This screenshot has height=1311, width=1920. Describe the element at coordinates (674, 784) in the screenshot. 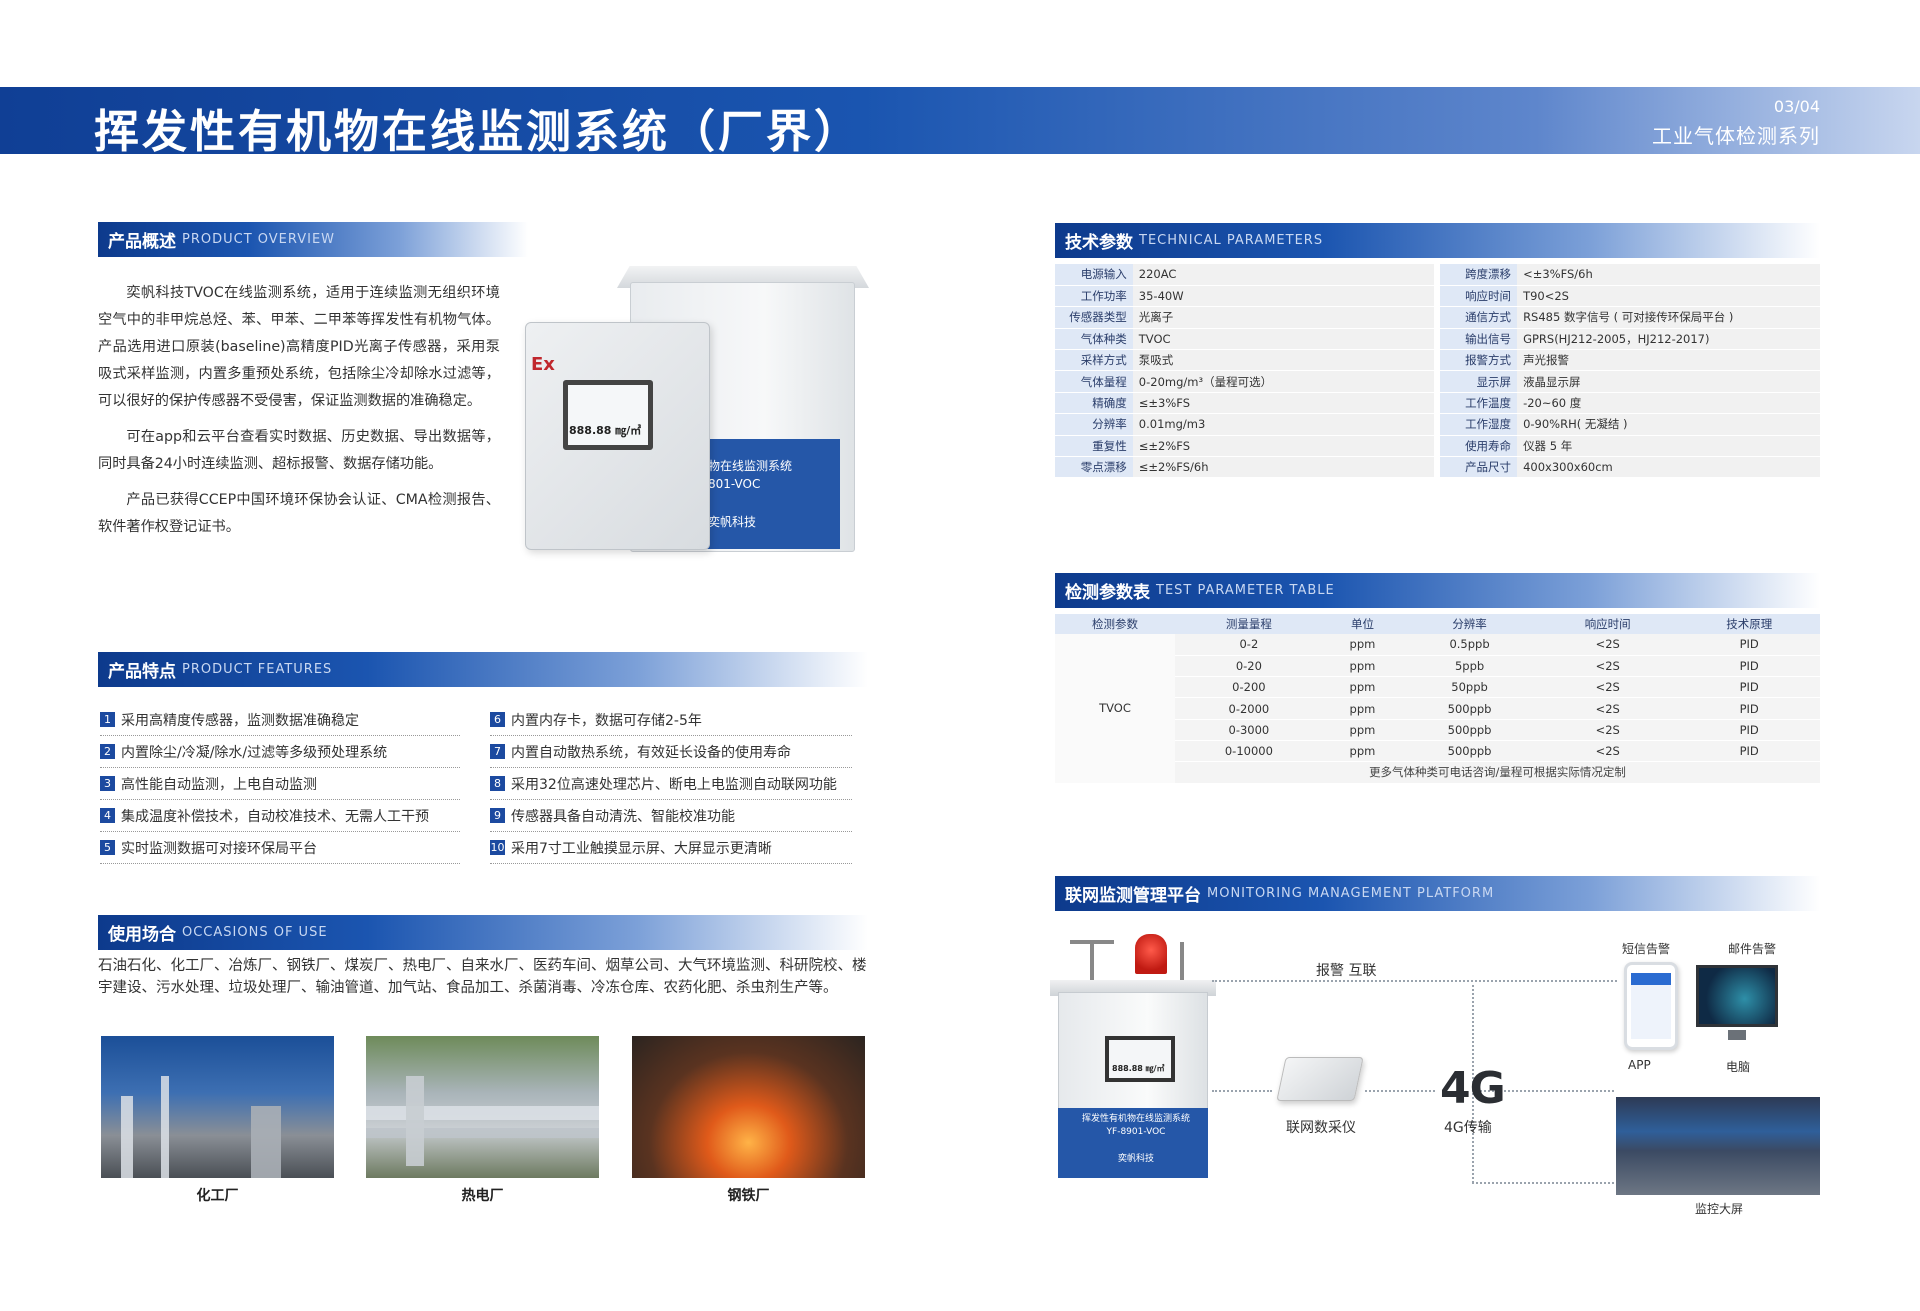

I see `feature-text: 采用32位高速处理芯片、断电上电监测自动联网功能` at that location.